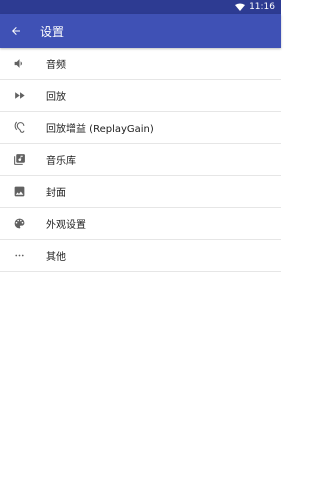 This screenshot has height=500, width=320. I want to click on volume-icon, so click(19, 64).